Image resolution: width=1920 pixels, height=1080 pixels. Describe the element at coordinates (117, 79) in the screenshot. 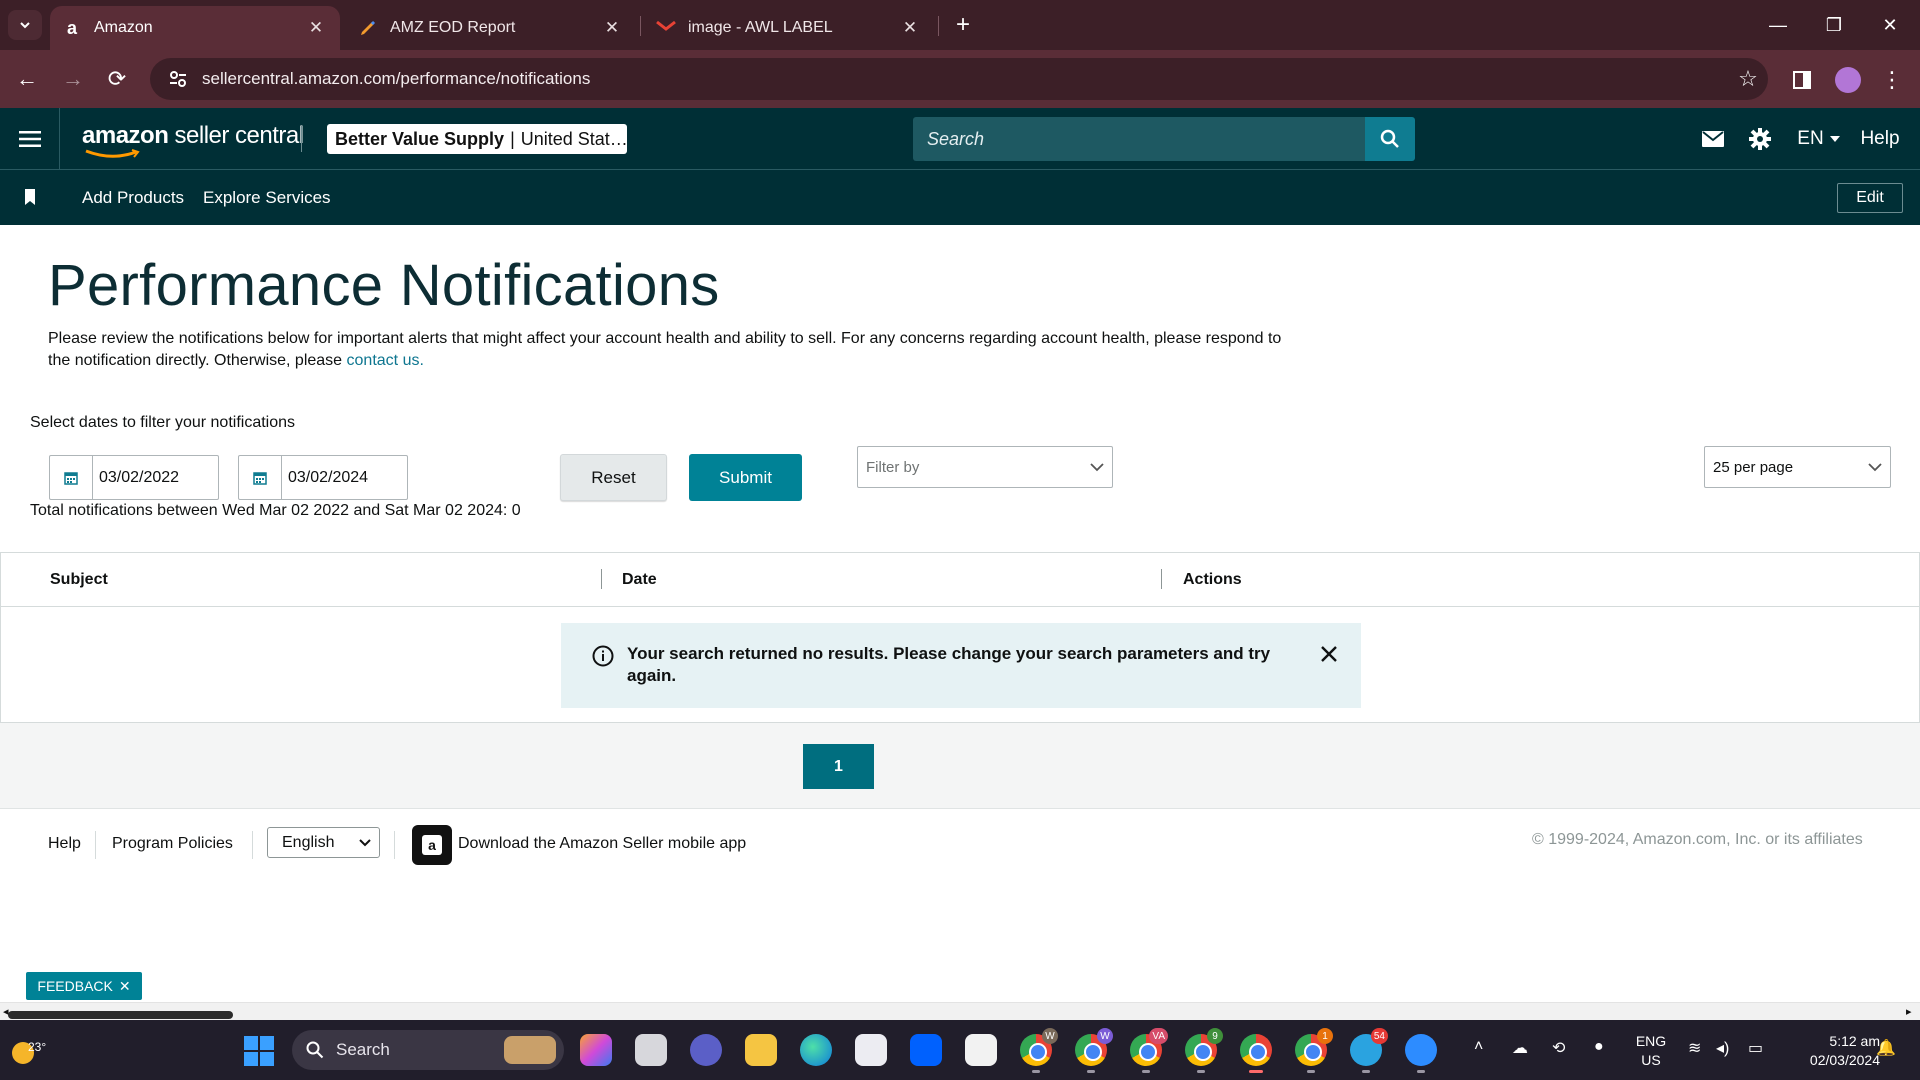

I see `reload-icon: ⟳` at that location.